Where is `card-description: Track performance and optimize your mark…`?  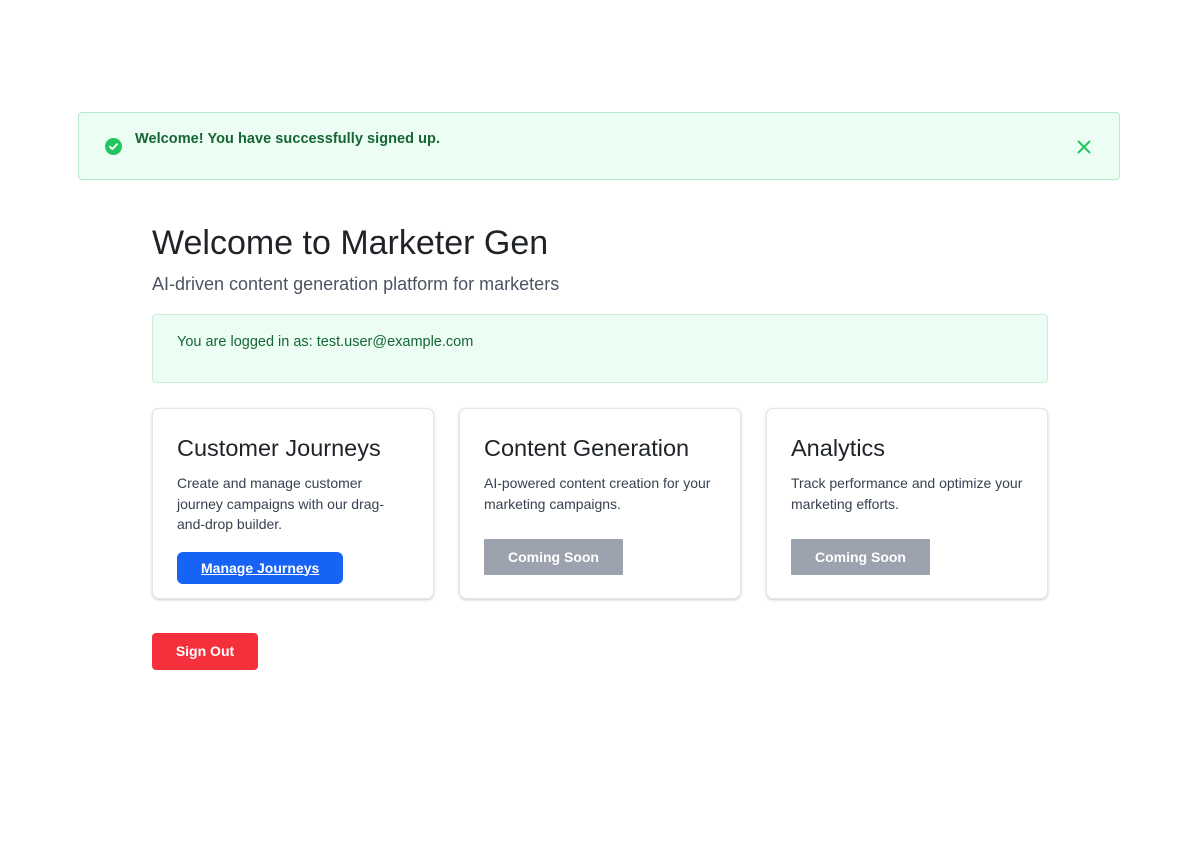 card-description: Track performance and optimize your mark… is located at coordinates (907, 493).